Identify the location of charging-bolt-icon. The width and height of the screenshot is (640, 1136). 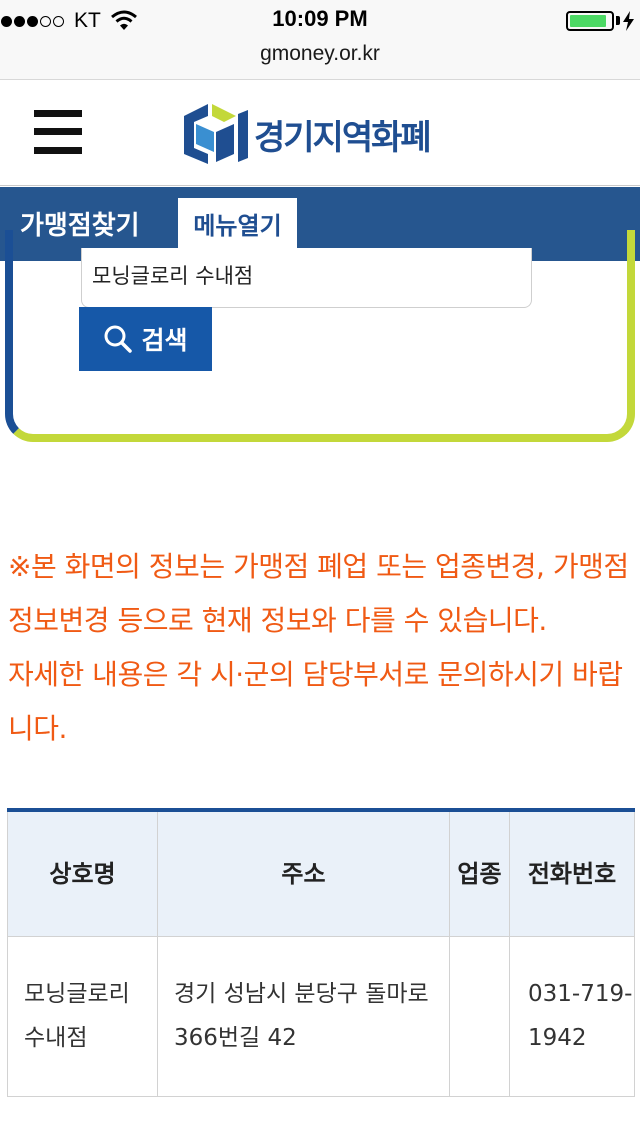
(628, 21).